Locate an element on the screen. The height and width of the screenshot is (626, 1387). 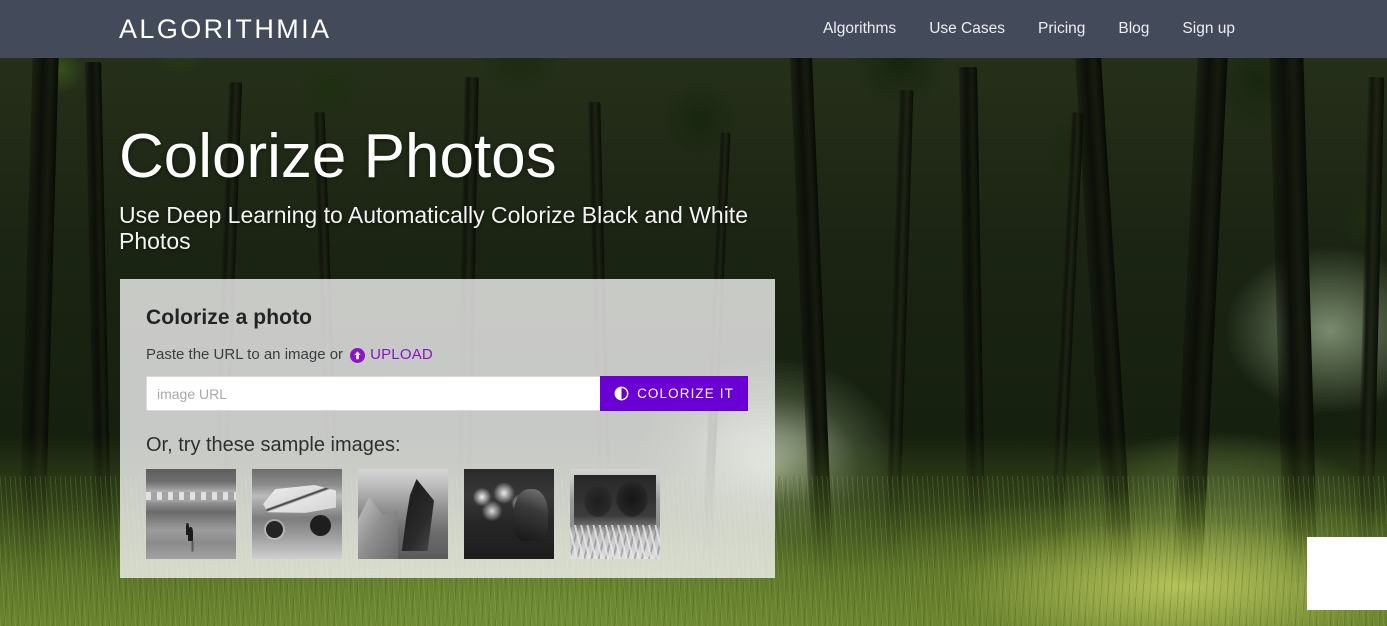
algorithmia-logo: ALGORITHMIA is located at coordinates (225, 29).